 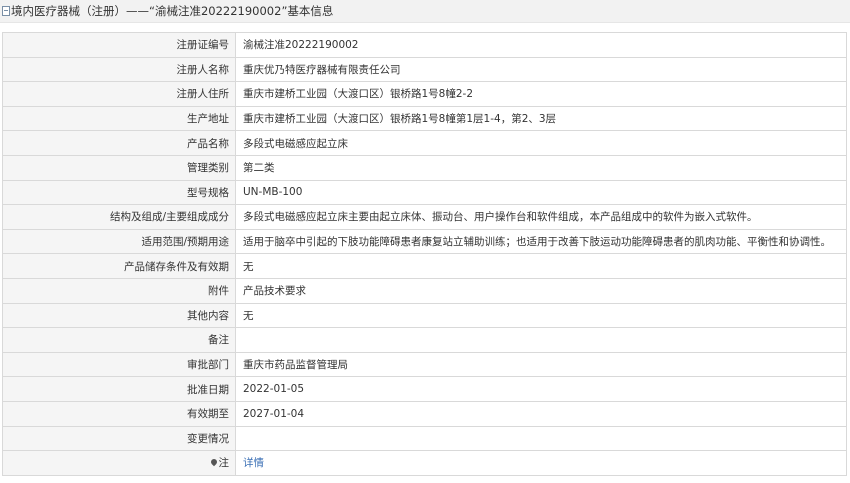 I want to click on row-label: 批准日期, so click(x=119, y=389).